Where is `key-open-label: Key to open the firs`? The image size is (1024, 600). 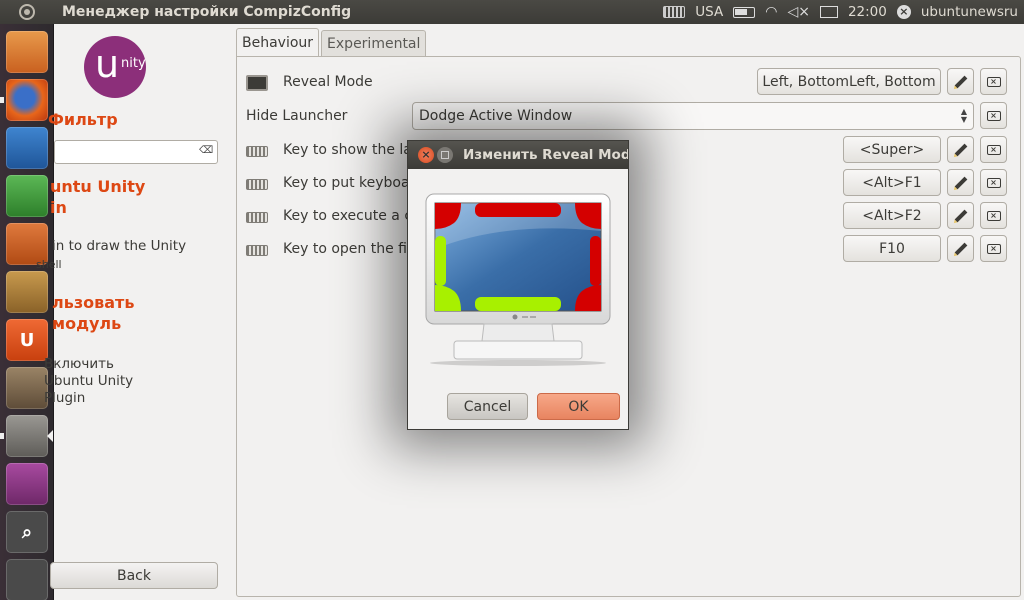
key-open-label: Key to open the firs is located at coordinates (352, 249).